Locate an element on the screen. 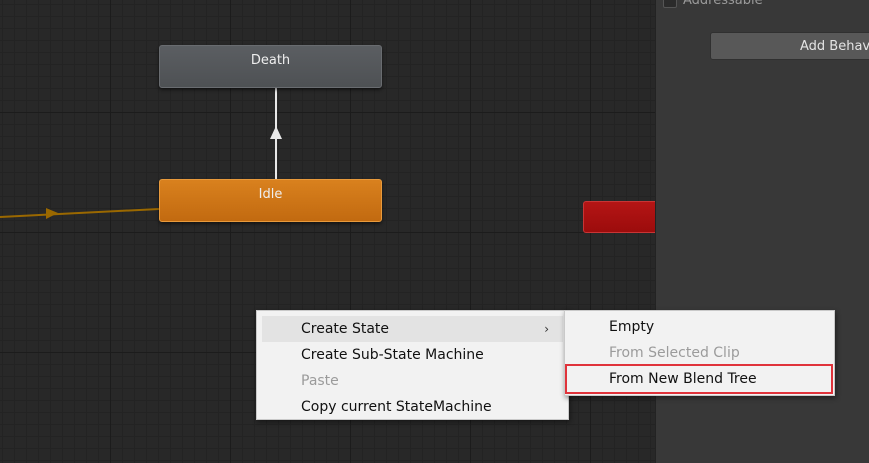 This screenshot has height=463, width=869. menu-item-create-state-label: Create State is located at coordinates (345, 329).